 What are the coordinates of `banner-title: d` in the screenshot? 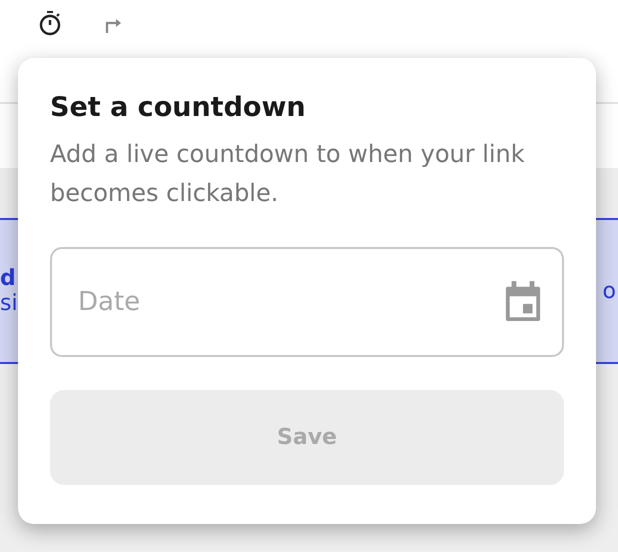 It's located at (8, 278).